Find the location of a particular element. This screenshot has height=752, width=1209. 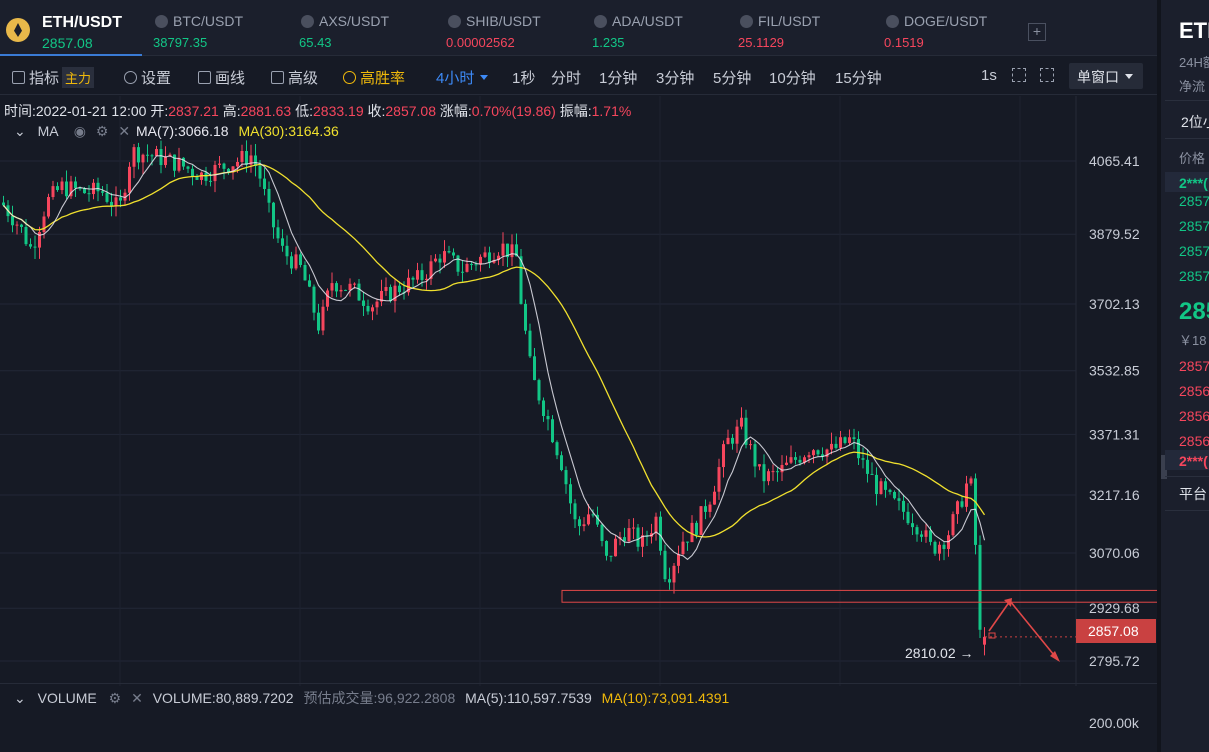

interval-15m: 15分钟 is located at coordinates (858, 77).